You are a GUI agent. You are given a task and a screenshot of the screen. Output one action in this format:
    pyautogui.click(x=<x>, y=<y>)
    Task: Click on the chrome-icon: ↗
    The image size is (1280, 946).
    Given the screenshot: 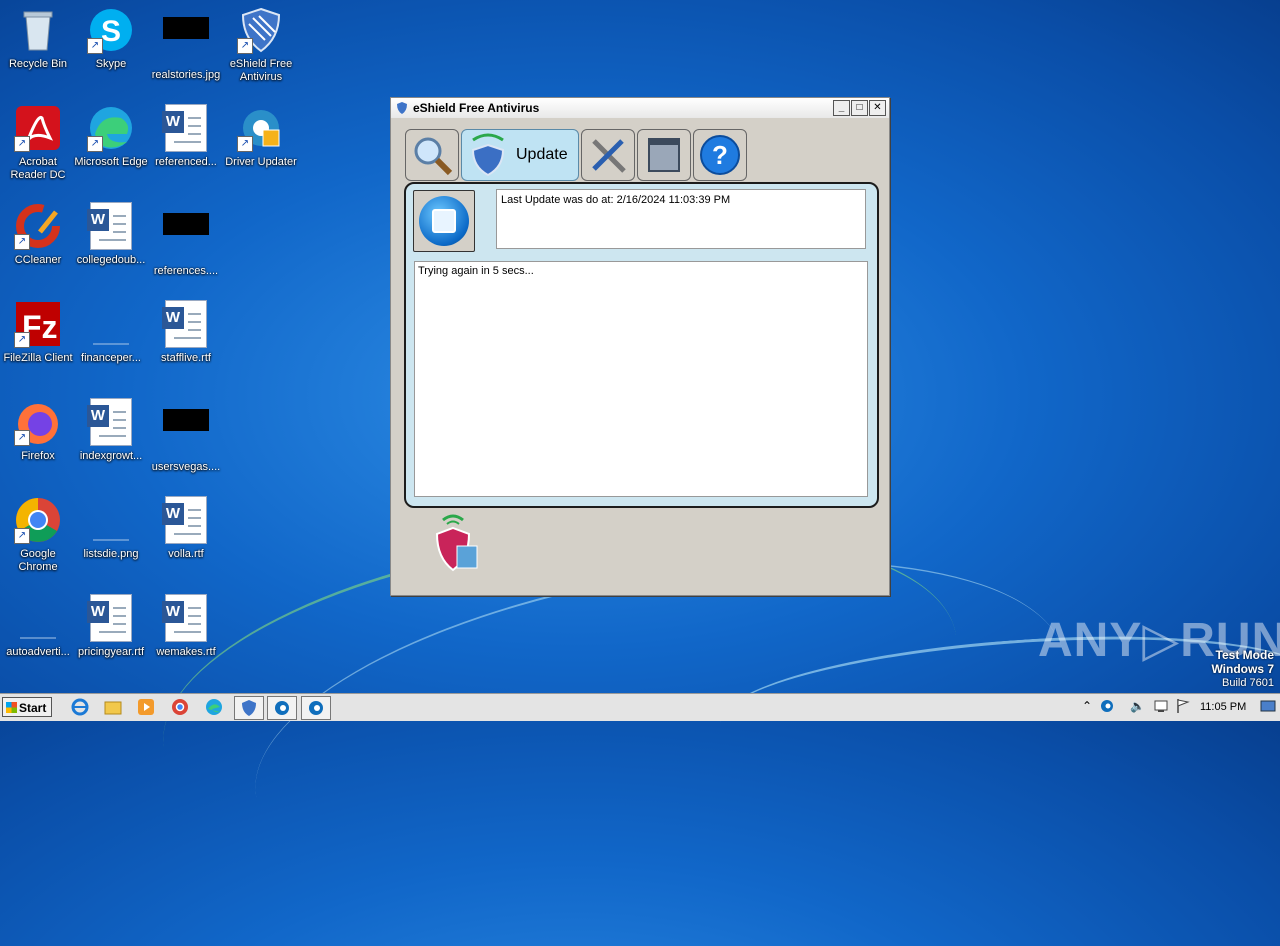 What is the action you would take?
    pyautogui.click(x=38, y=520)
    